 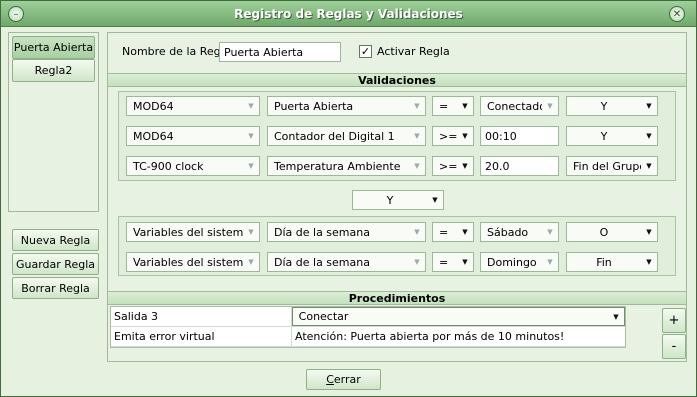 I want to click on variable-select: Puerta Abierta ▼, so click(x=346, y=106).